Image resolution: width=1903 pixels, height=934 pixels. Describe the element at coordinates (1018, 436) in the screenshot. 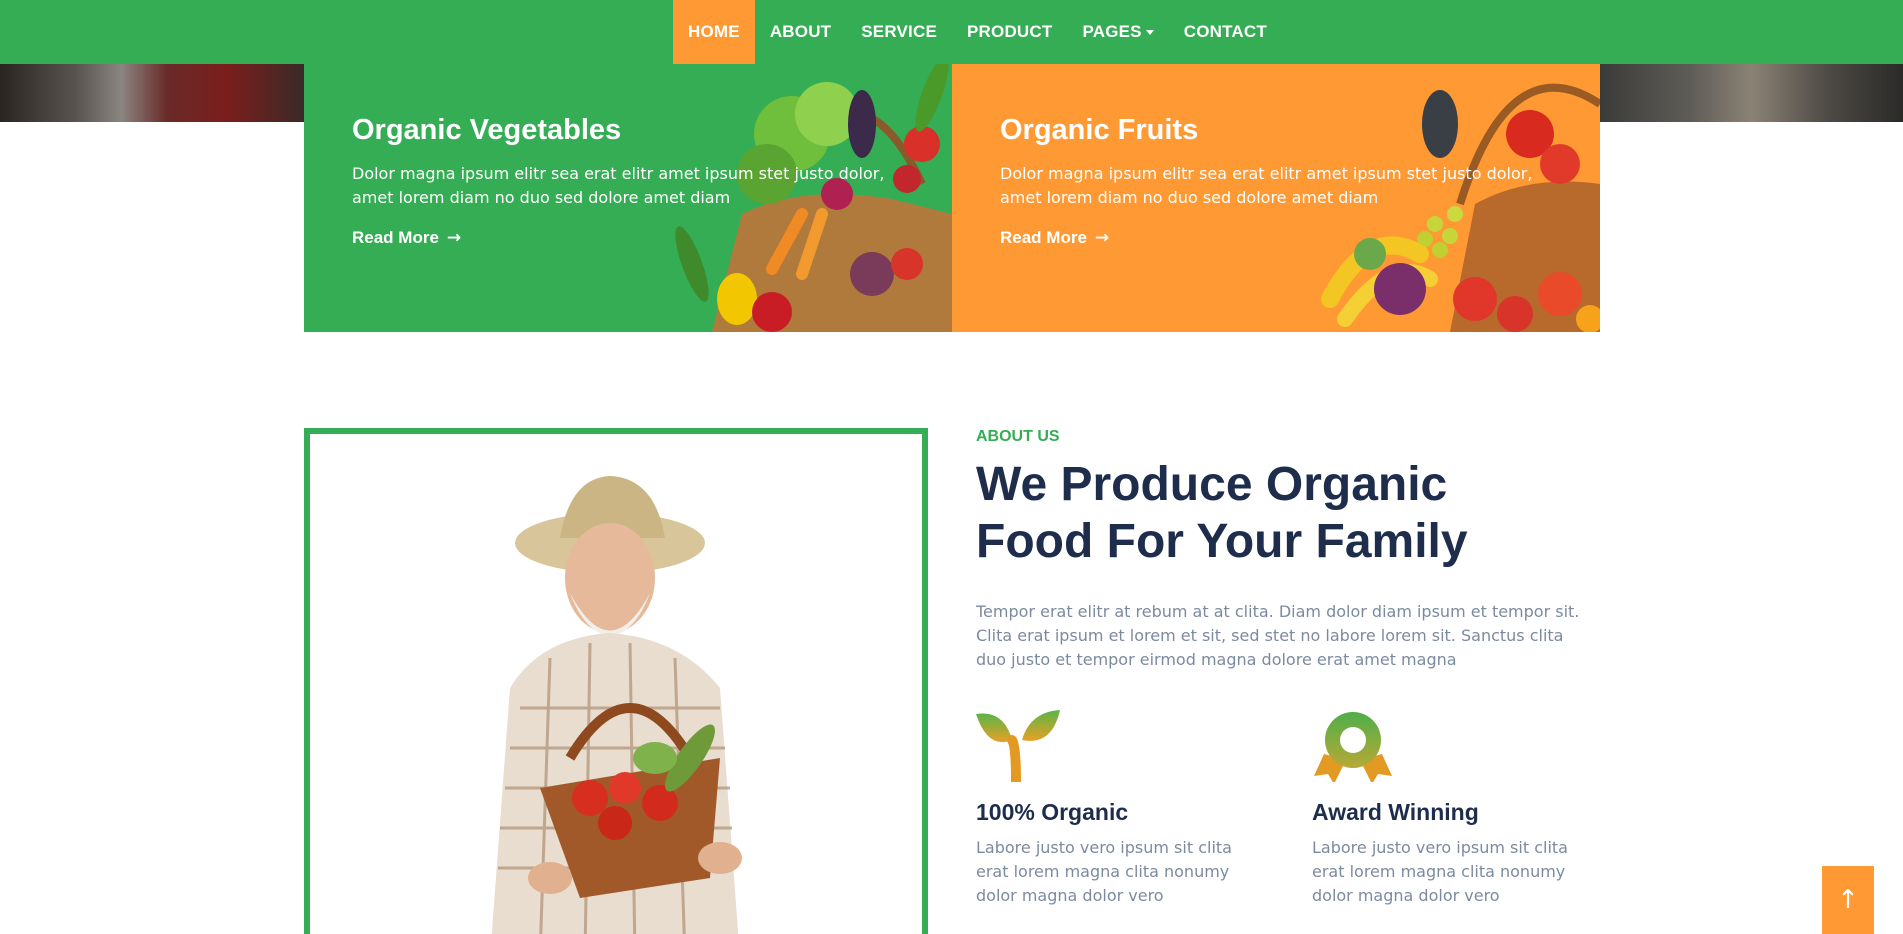

I see `about-section-label: ABOUT US` at that location.